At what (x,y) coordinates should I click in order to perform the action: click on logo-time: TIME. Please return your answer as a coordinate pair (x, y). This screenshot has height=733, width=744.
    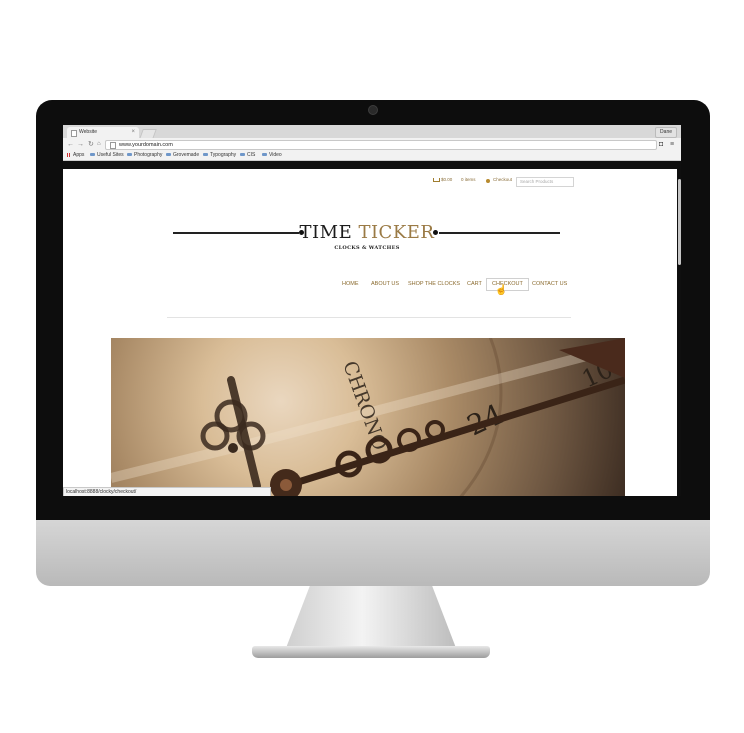
    Looking at the image, I should click on (326, 232).